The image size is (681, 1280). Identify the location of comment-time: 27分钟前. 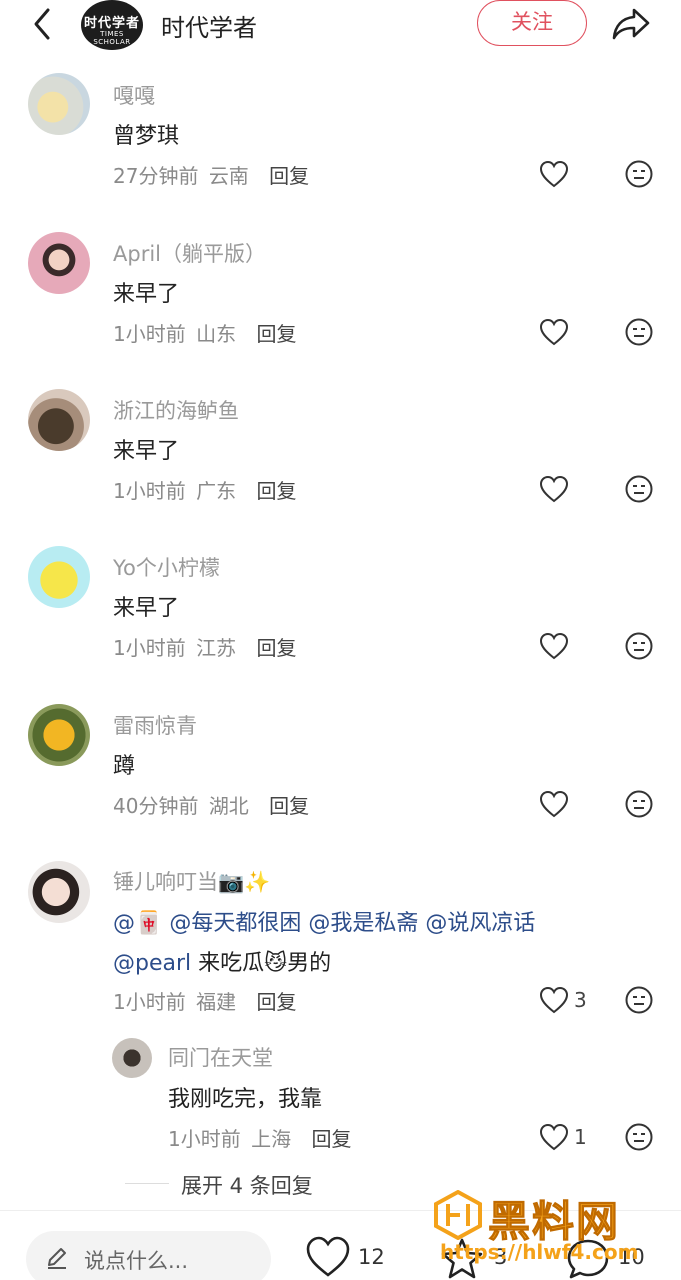
(156, 176).